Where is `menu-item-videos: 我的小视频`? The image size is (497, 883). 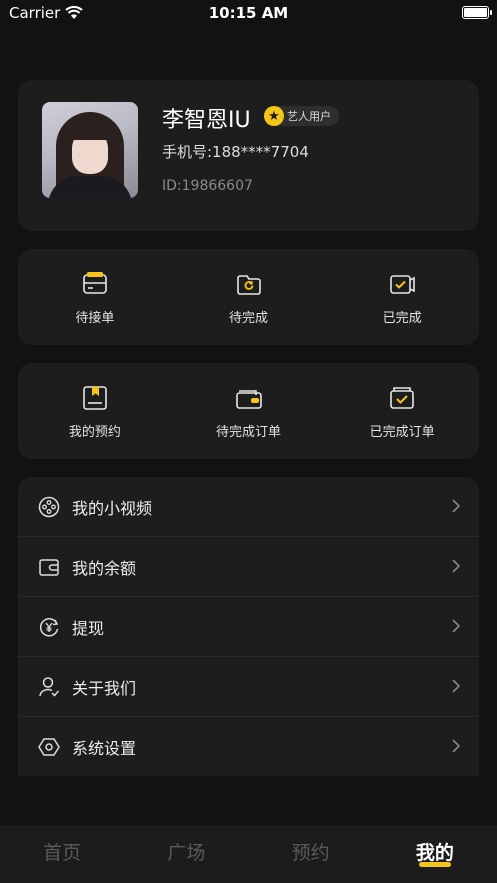
menu-item-videos: 我的小视频 is located at coordinates (248, 507).